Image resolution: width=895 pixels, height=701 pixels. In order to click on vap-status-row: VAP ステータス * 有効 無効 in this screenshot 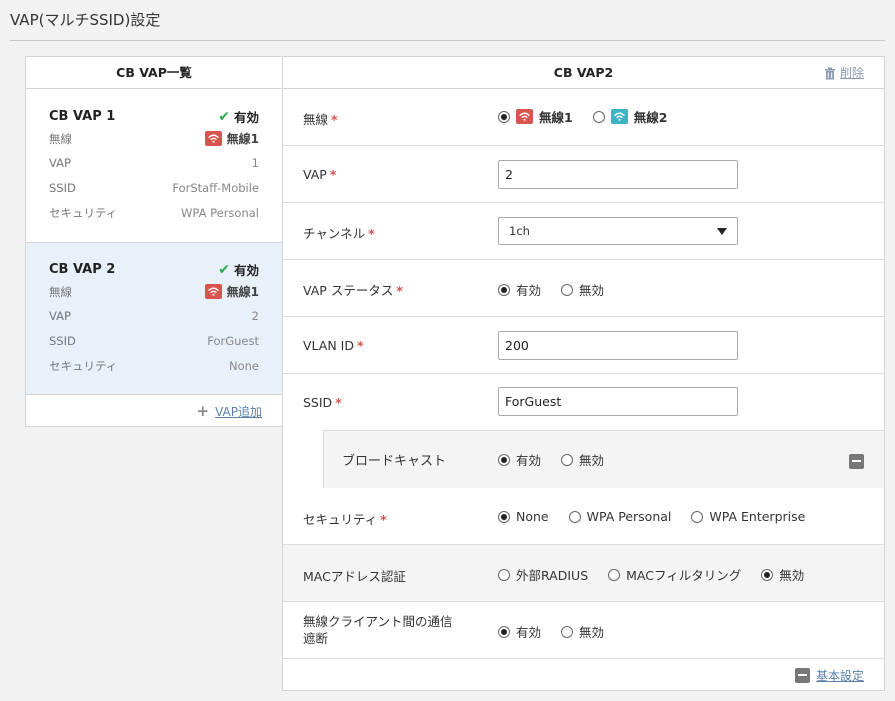, I will do `click(583, 288)`.